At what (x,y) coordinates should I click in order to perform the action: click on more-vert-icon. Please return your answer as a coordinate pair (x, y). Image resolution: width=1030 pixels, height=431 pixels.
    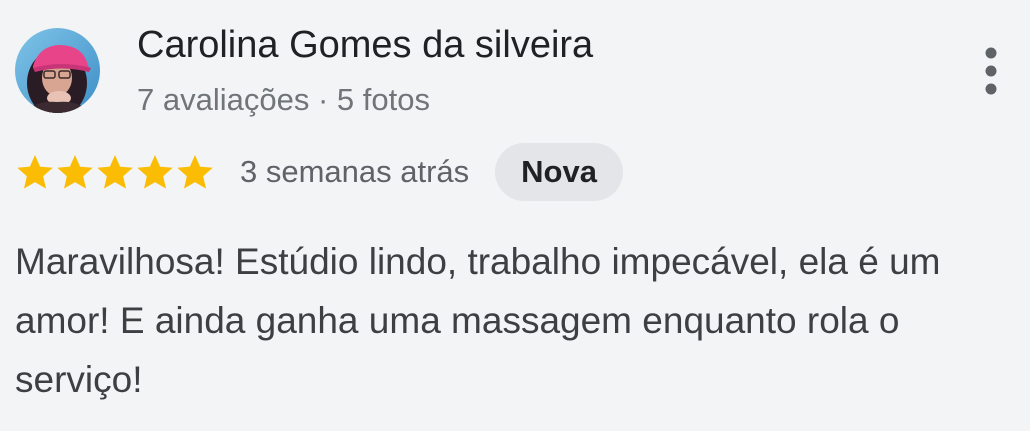
    Looking at the image, I should click on (991, 71).